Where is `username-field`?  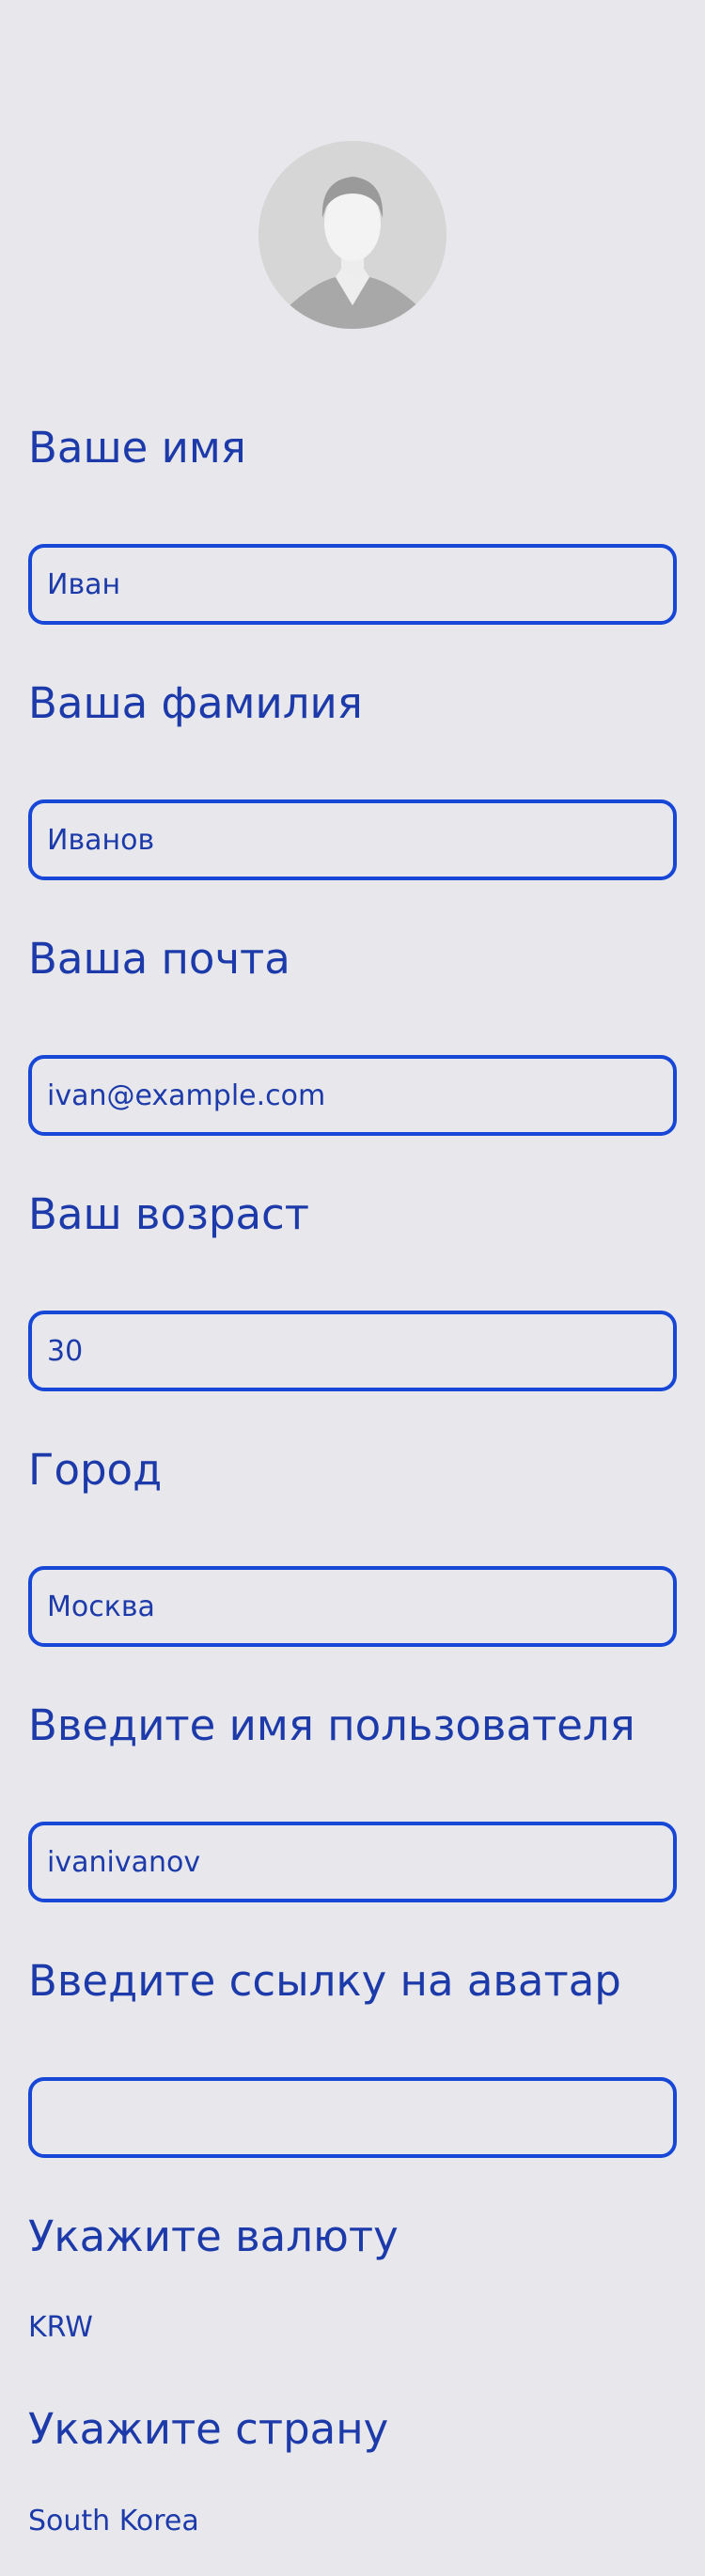 username-field is located at coordinates (352, 1862).